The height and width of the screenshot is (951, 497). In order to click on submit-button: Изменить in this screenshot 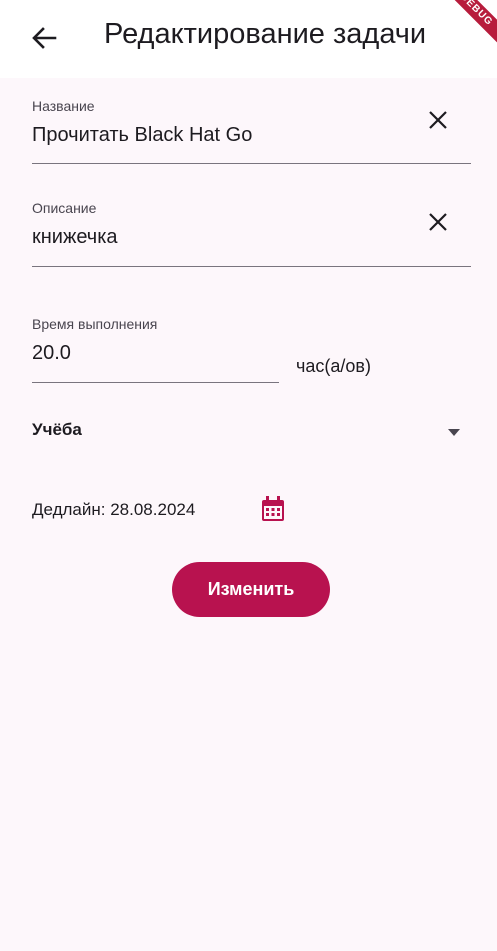, I will do `click(251, 589)`.